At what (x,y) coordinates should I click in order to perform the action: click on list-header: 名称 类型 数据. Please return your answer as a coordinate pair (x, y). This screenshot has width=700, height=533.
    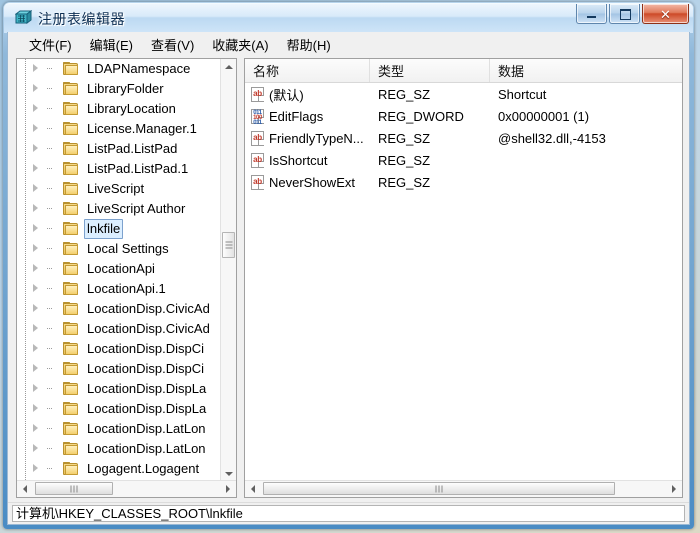
    Looking at the image, I should click on (463, 71).